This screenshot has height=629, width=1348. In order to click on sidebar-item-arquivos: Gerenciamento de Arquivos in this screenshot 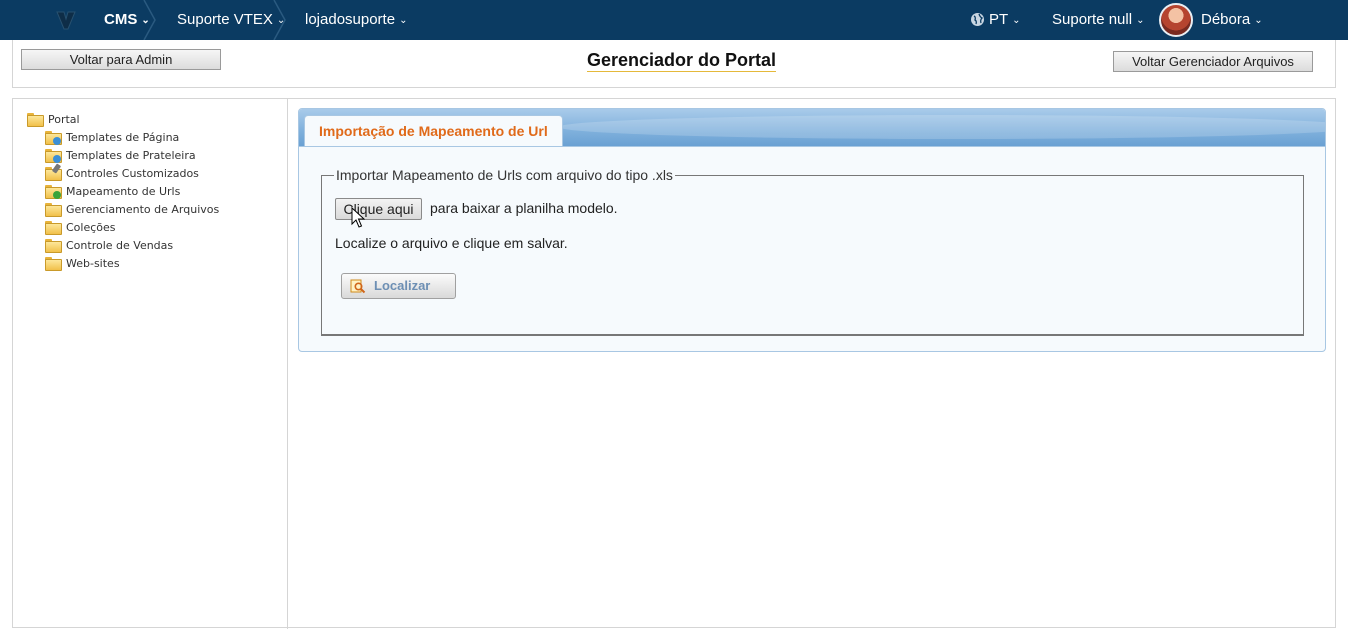, I will do `click(132, 210)`.